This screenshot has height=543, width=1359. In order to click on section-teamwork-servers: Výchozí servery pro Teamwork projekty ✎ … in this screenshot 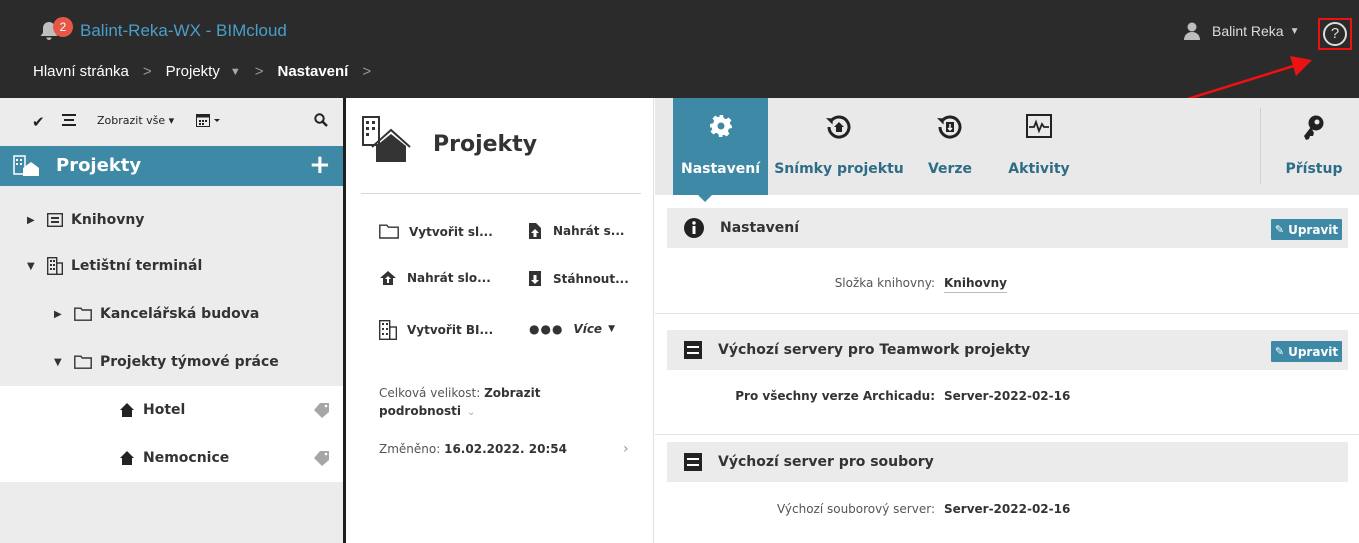, I will do `click(1007, 350)`.